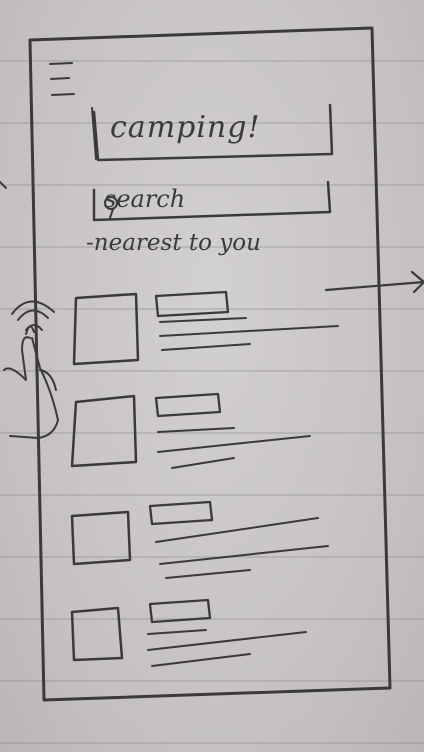  What do you see at coordinates (374, 282) in the screenshot?
I see `right-arrow` at bounding box center [374, 282].